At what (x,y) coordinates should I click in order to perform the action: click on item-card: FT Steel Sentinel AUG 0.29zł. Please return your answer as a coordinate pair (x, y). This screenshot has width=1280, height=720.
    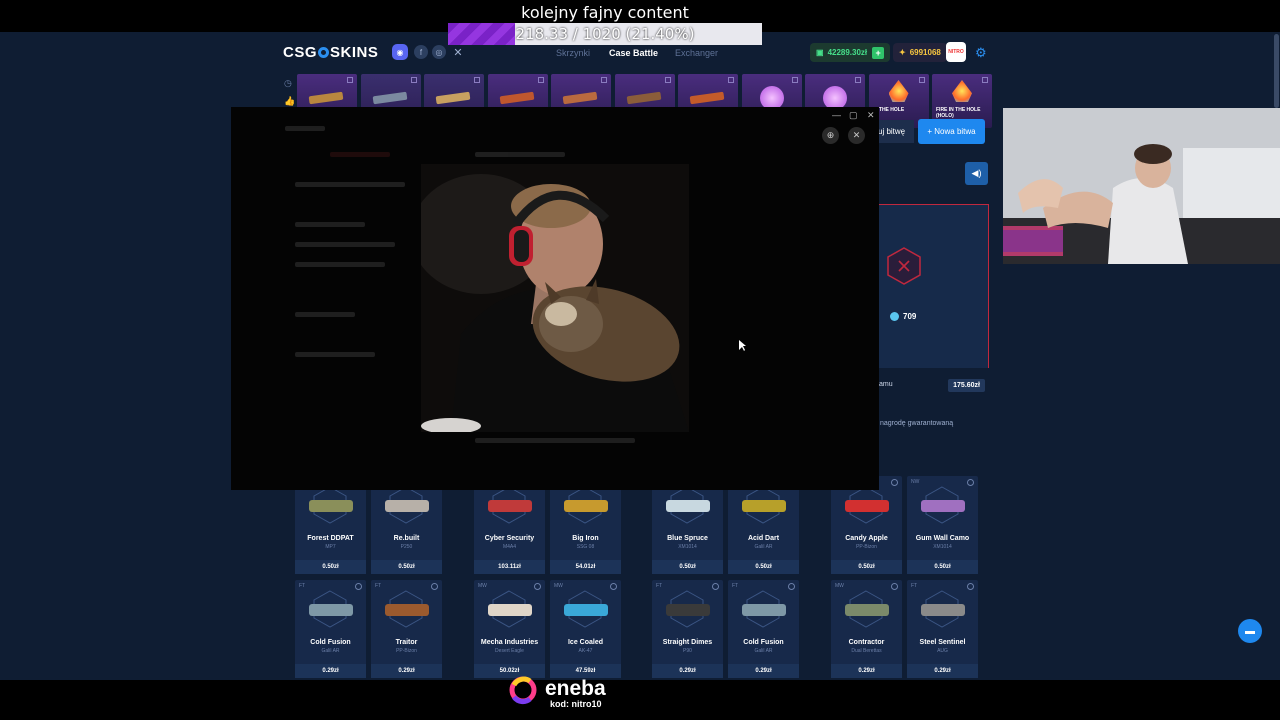
    Looking at the image, I should click on (942, 629).